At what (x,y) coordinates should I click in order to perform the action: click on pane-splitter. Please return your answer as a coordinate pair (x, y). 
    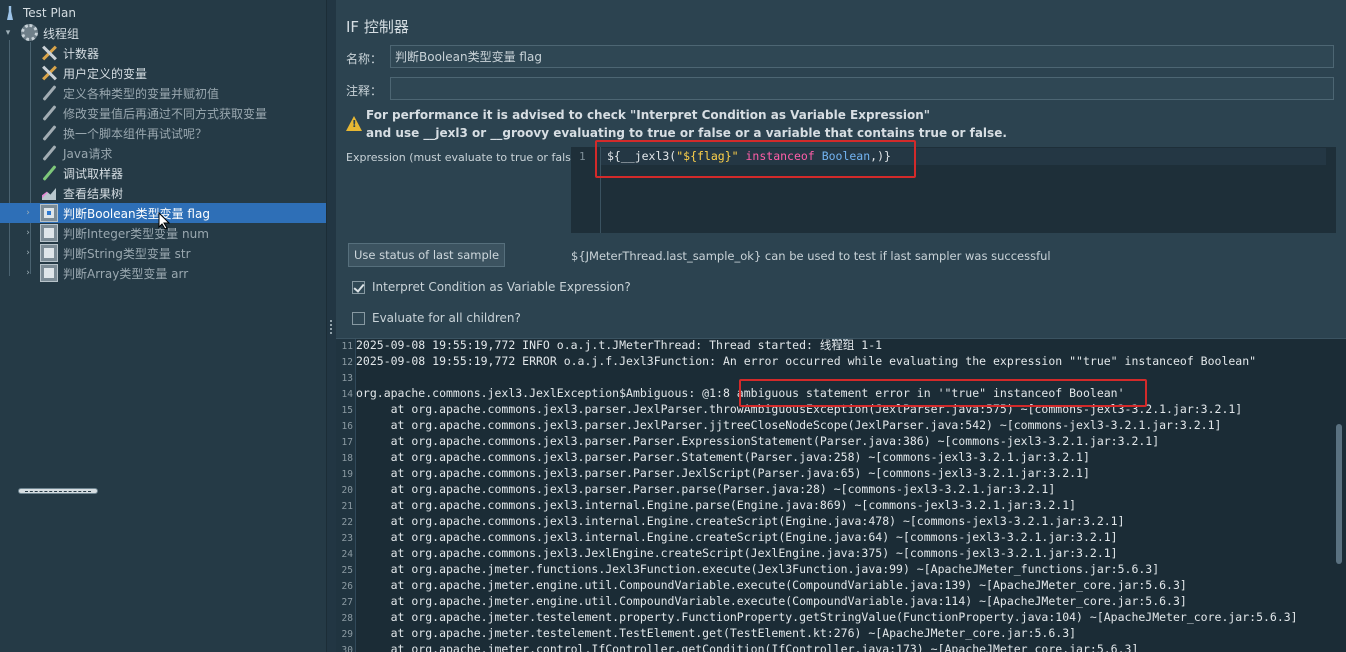
    Looking at the image, I should click on (331, 326).